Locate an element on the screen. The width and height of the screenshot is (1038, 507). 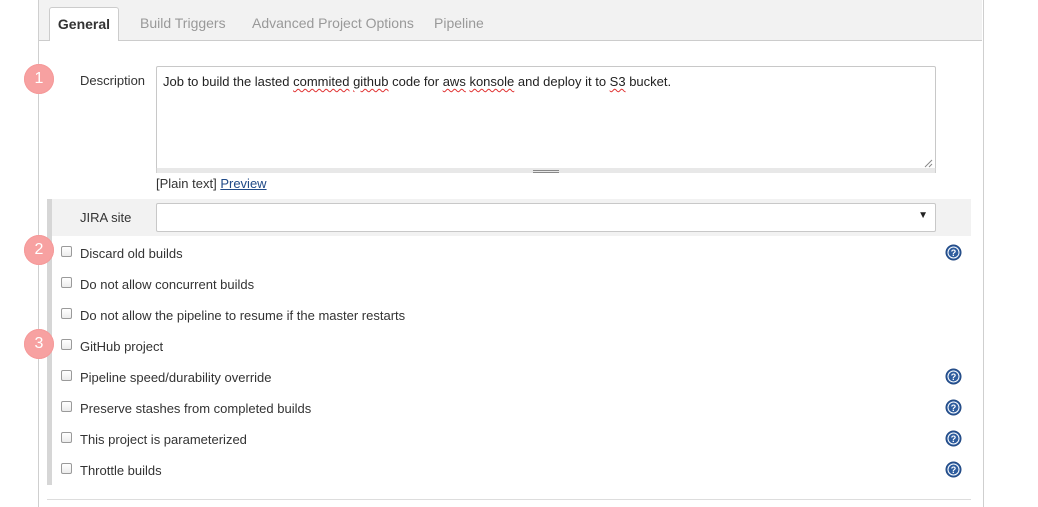
durability-override-checkbox is located at coordinates (66, 375).